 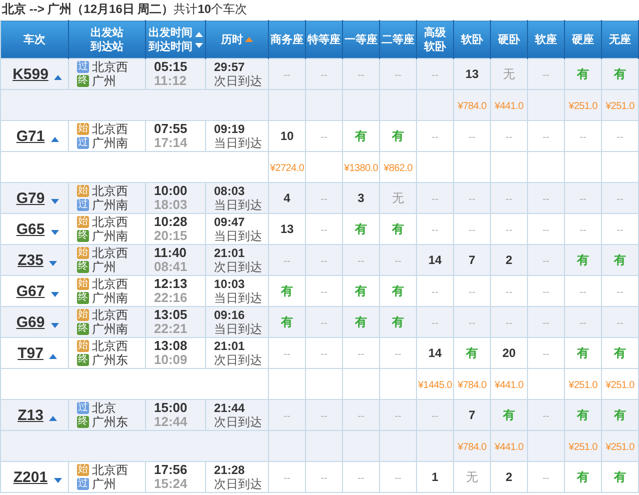 I want to click on departure-time: 10:28, so click(x=171, y=222).